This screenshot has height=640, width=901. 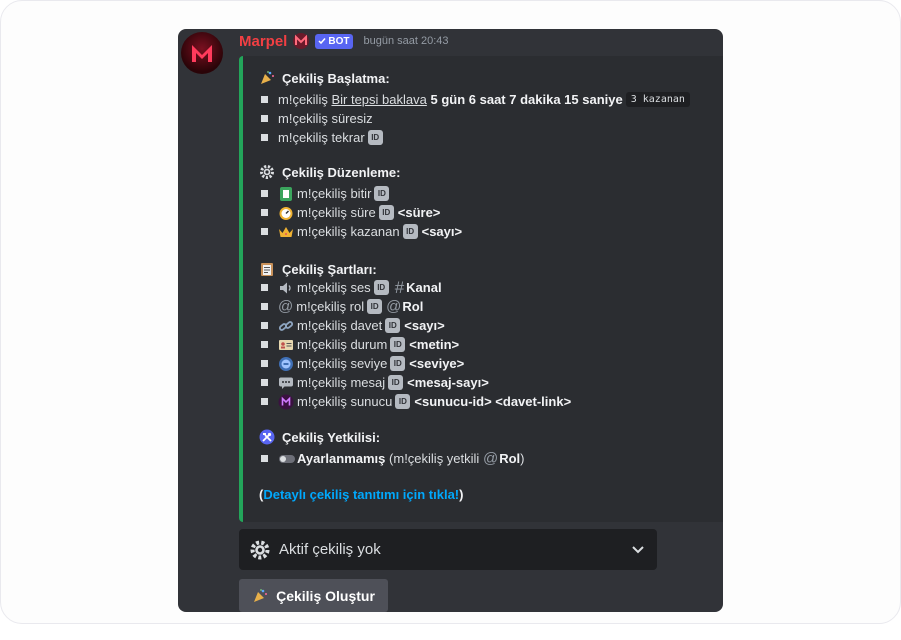 I want to click on tools-icon, so click(x=267, y=437).